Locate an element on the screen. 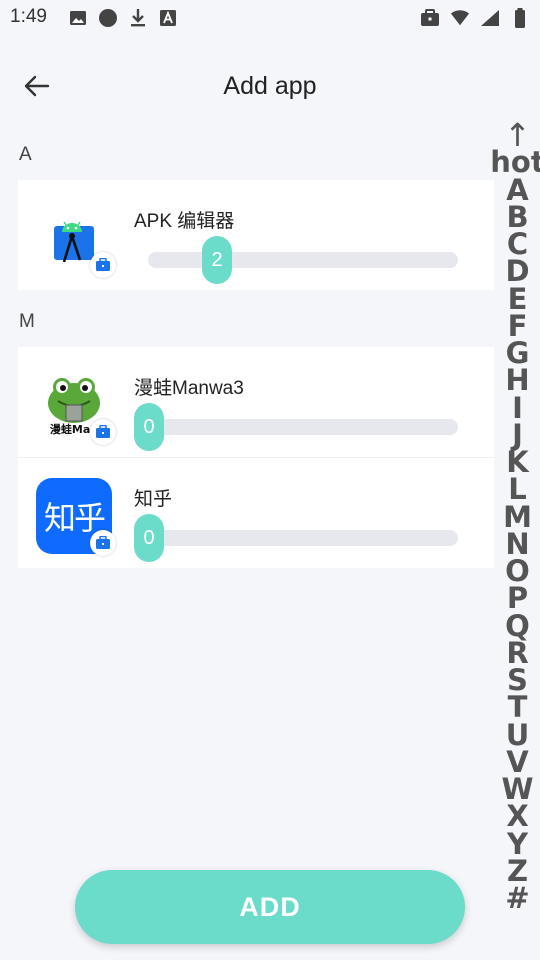 Image resolution: width=540 pixels, height=960 pixels. app-list-section-a: APK 编辑器 2 is located at coordinates (256, 235).